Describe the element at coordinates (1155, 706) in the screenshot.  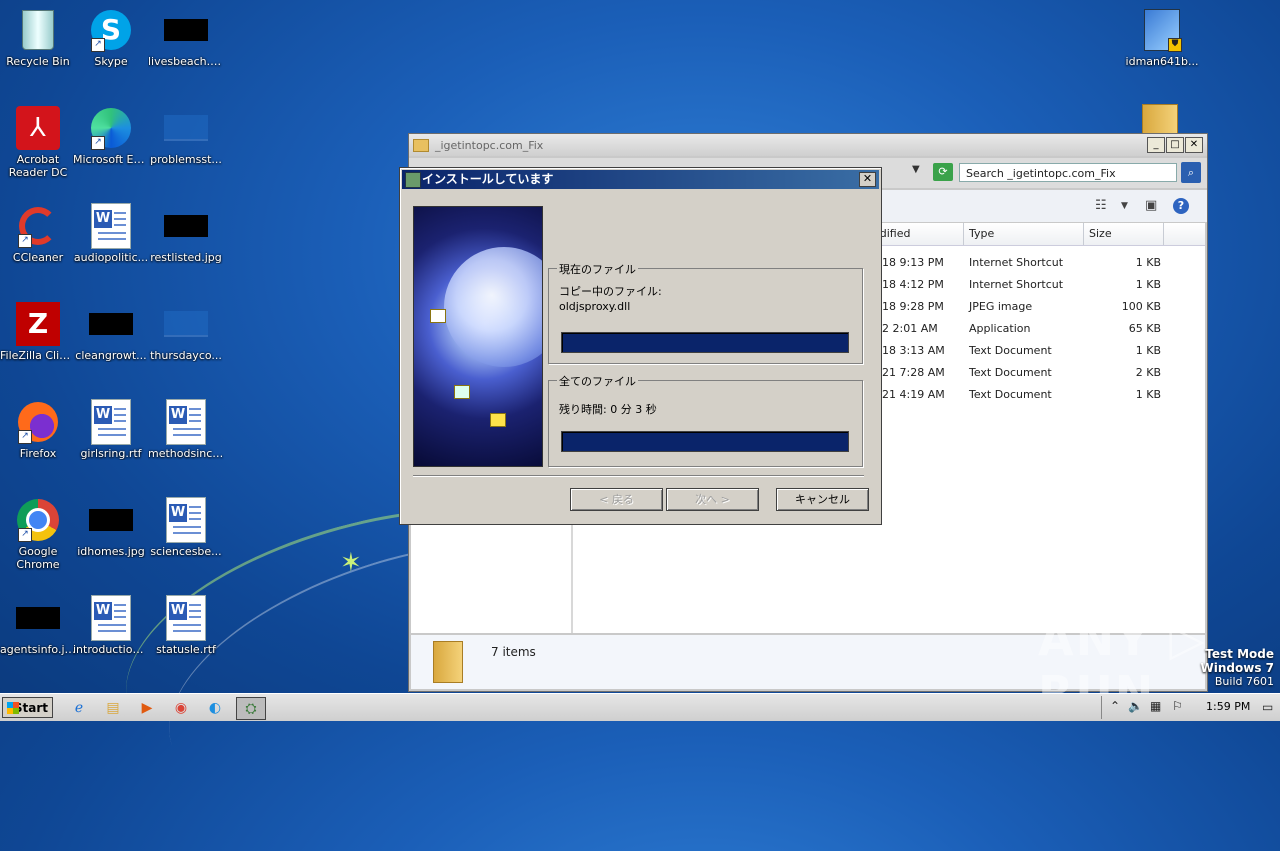
I see `network-icon: ▦` at that location.